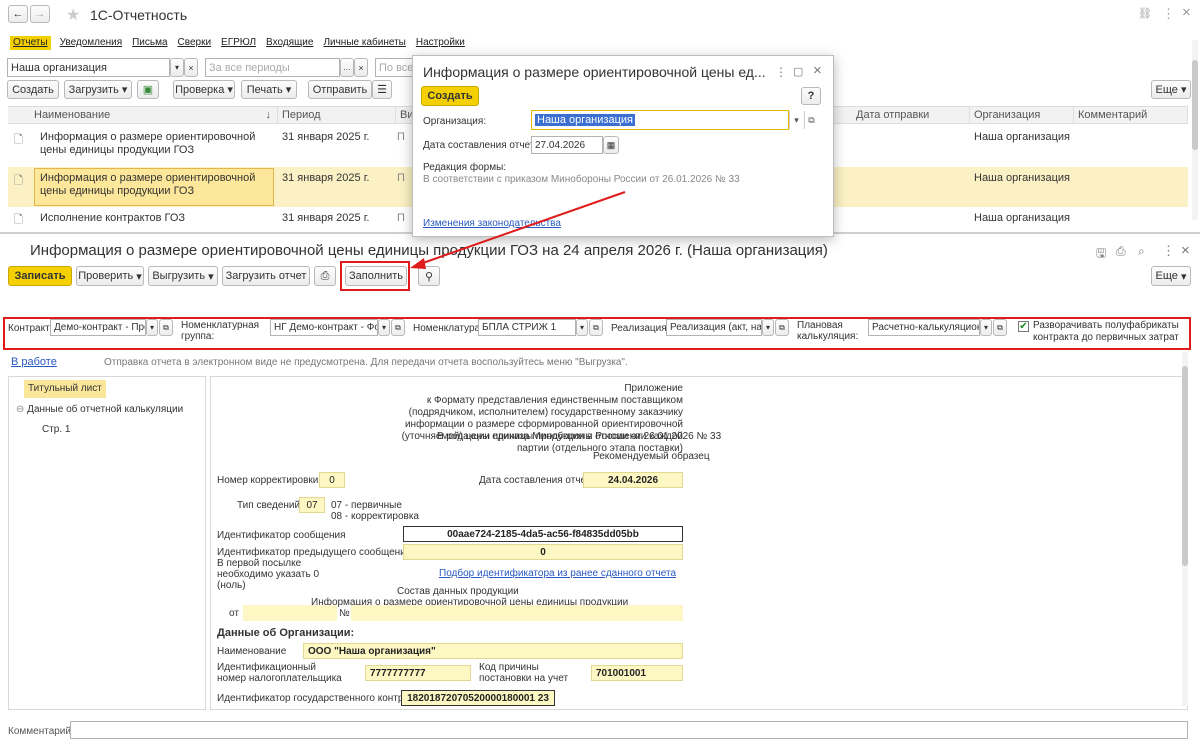 This screenshot has height=746, width=1200. I want to click on annotation-arrow, so click(518, 230).